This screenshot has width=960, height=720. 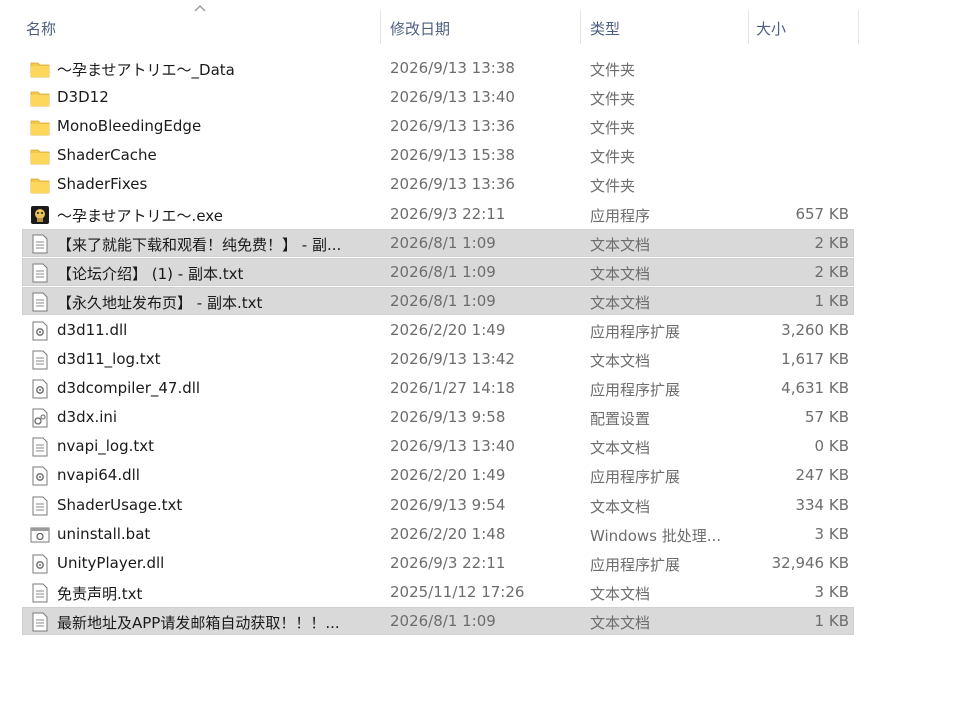 I want to click on file-size: 334 KB, so click(x=822, y=504).